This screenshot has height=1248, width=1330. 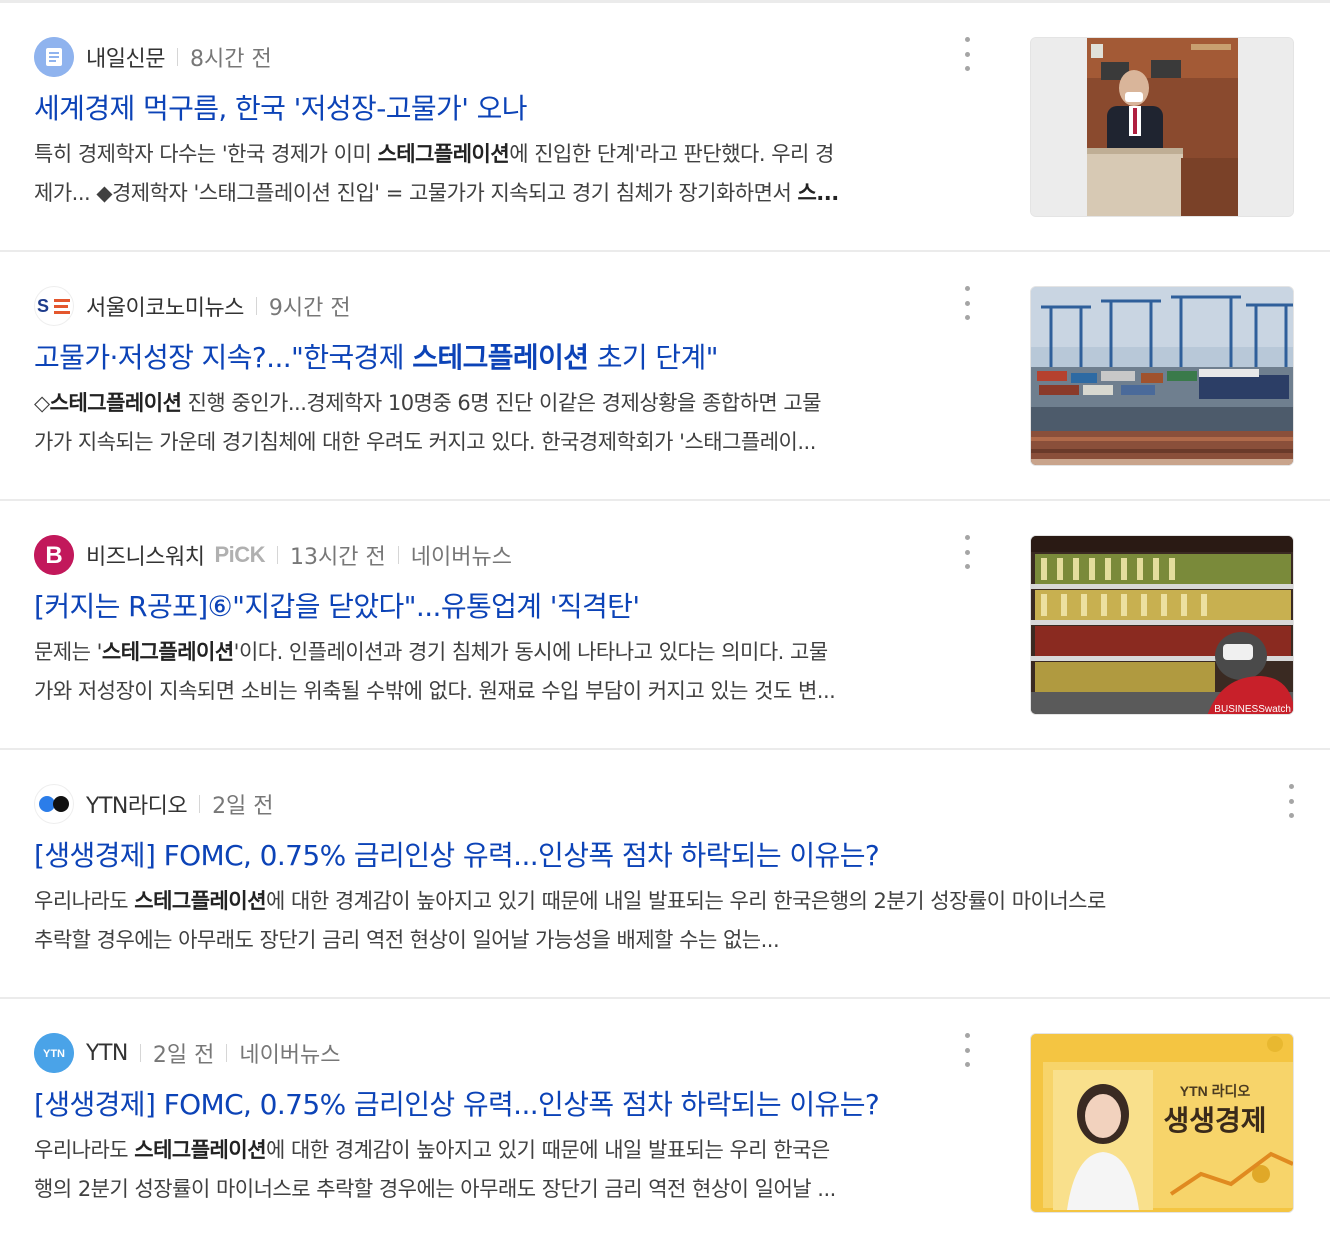 I want to click on desc-text: 문제는 ', so click(x=68, y=652).